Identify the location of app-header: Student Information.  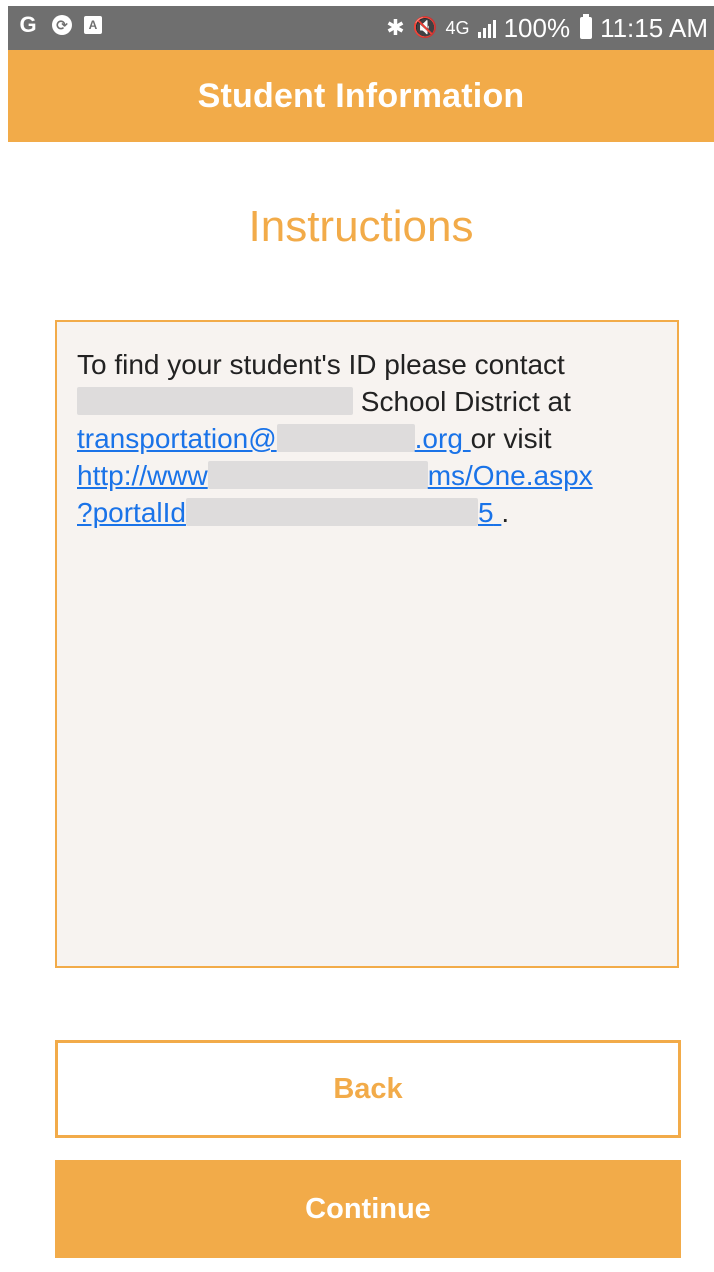
(361, 96).